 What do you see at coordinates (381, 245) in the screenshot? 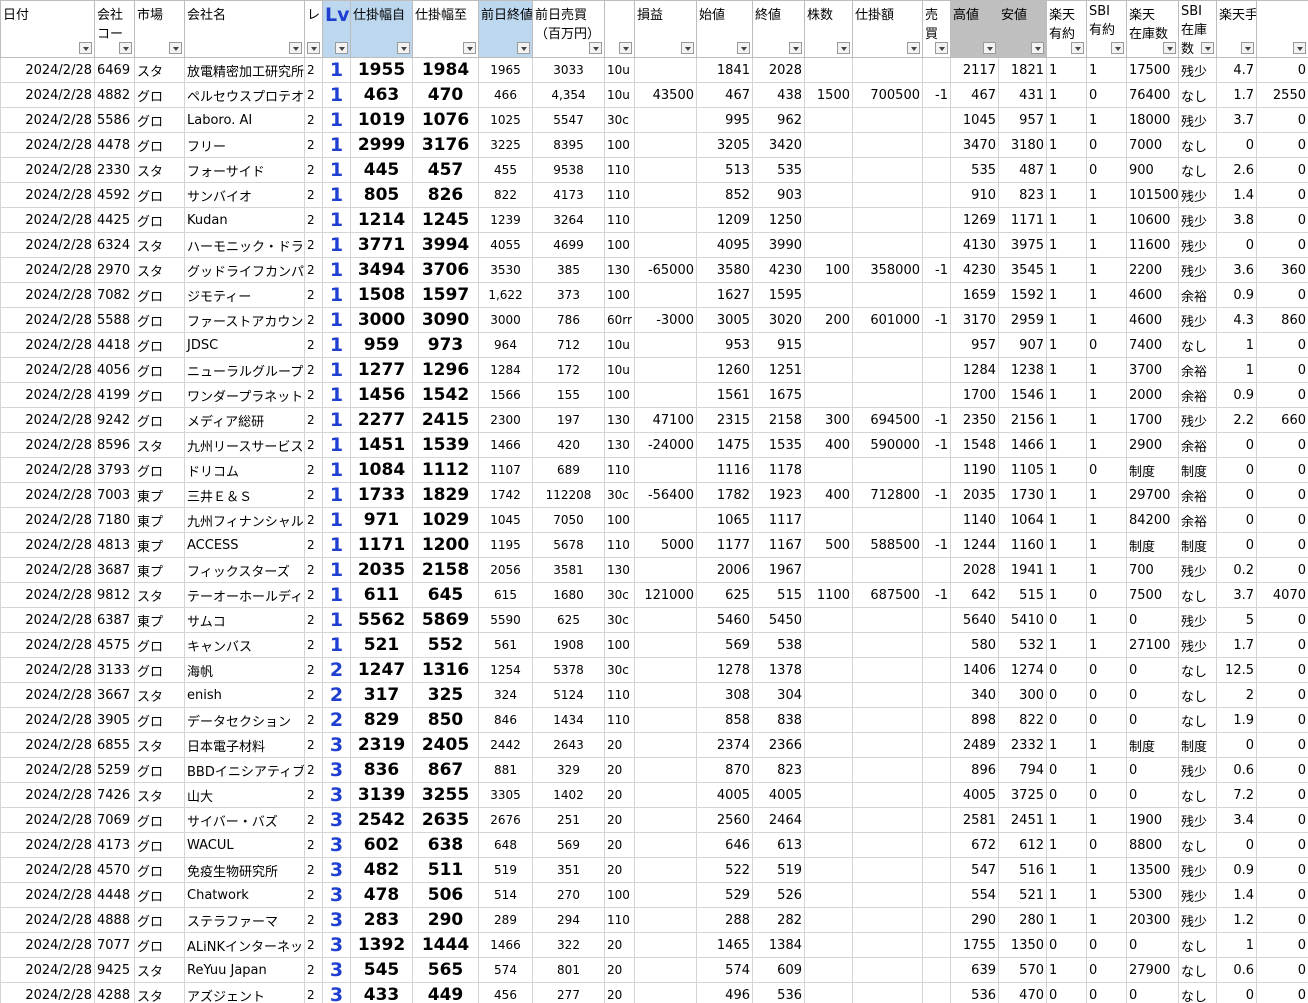
I see `cell-range-from: 3771` at bounding box center [381, 245].